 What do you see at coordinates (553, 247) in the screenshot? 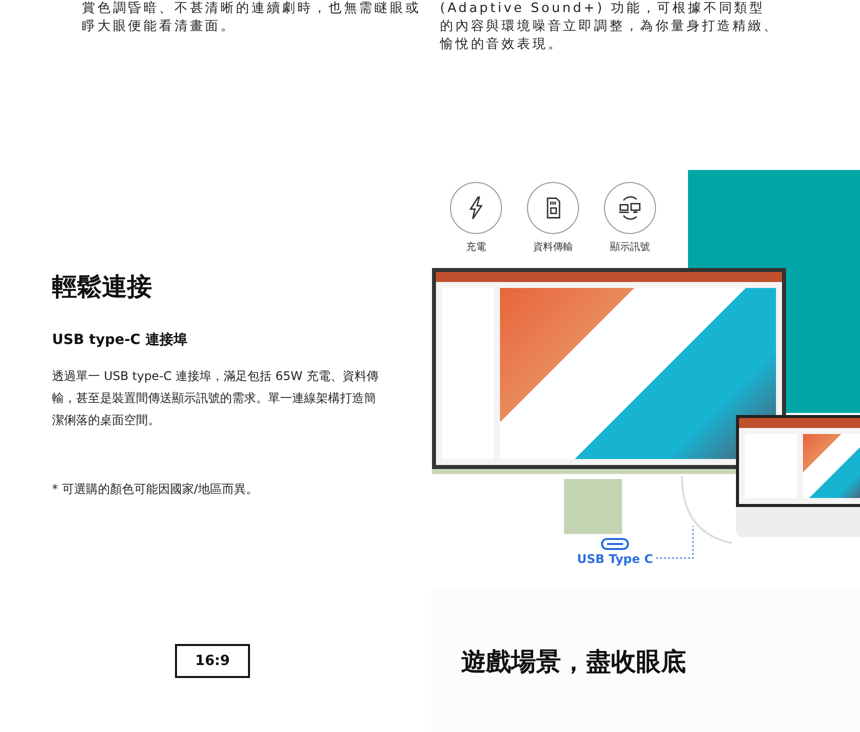
I see `feature-label: 資料傳輸` at bounding box center [553, 247].